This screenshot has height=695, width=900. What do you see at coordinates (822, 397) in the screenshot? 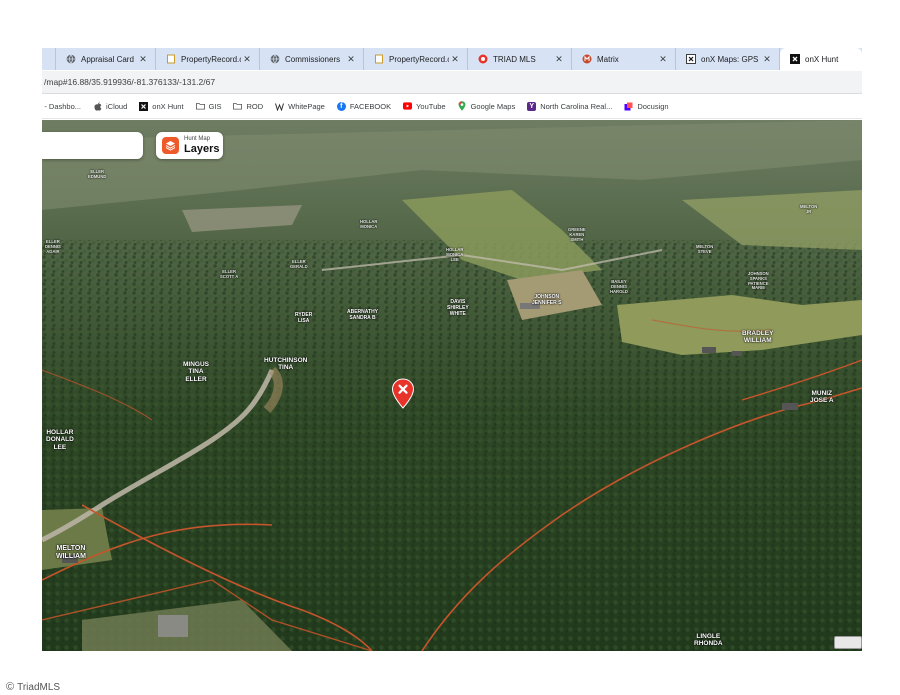
I see `owner-label: MUNIZ JOSE A` at bounding box center [822, 397].